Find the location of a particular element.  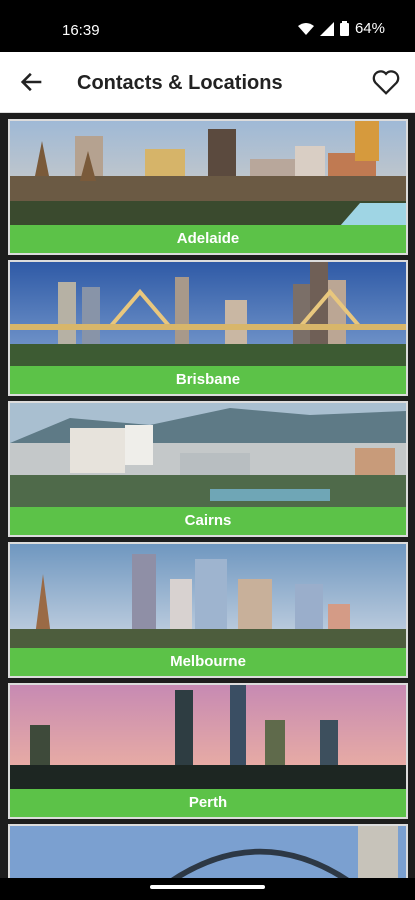

home-handle is located at coordinates (207, 887).